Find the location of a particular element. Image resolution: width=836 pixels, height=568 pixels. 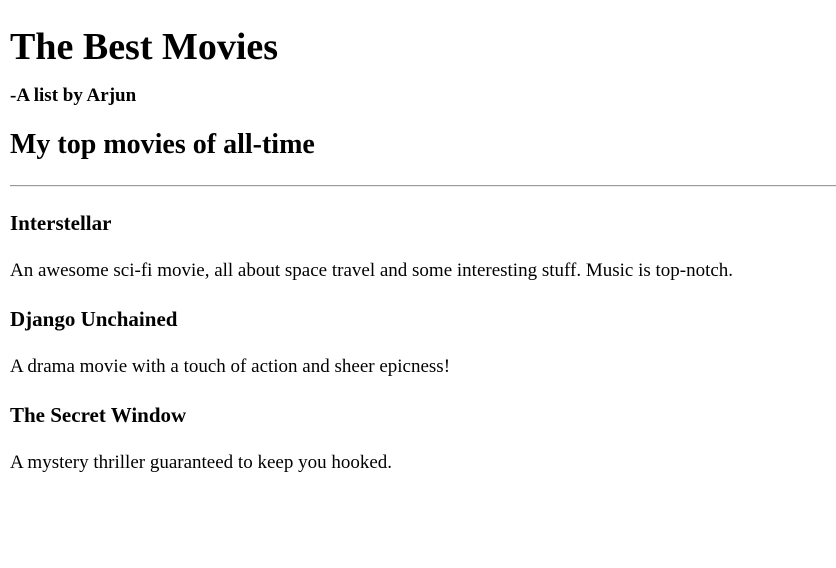

author-byline: -A list by Arjun is located at coordinates (73, 95).